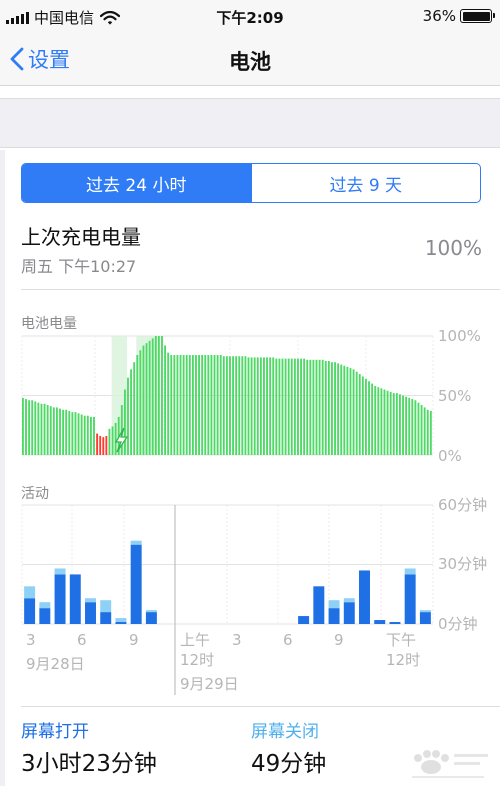 This screenshot has height=786, width=500. Describe the element at coordinates (450, 456) in the screenshot. I see `battery-y-tick: 0%` at that location.